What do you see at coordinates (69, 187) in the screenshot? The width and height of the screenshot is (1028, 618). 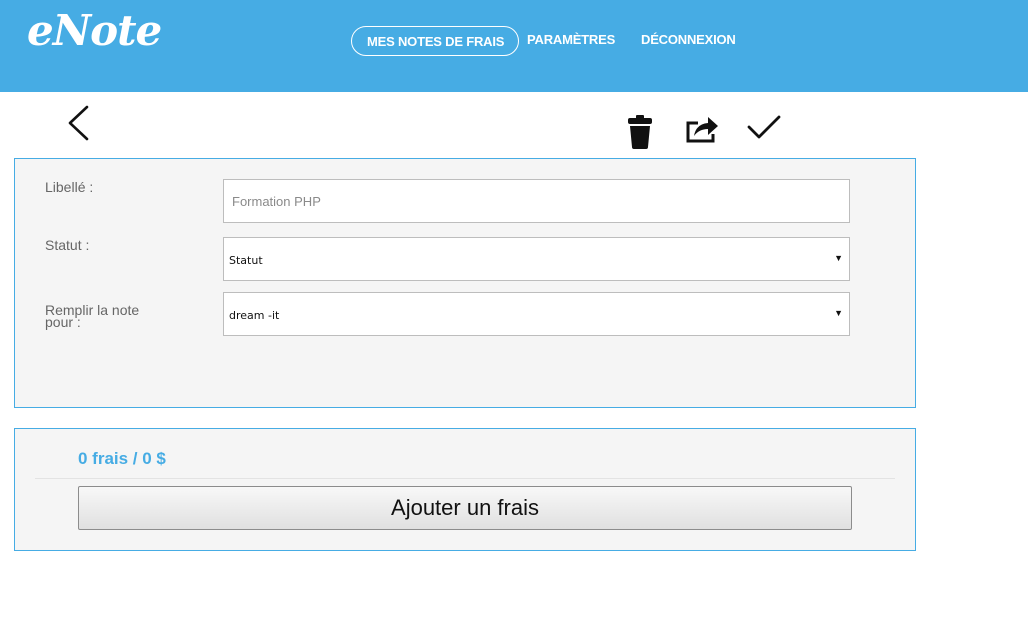 I see `libelle-label: Libellé :` at bounding box center [69, 187].